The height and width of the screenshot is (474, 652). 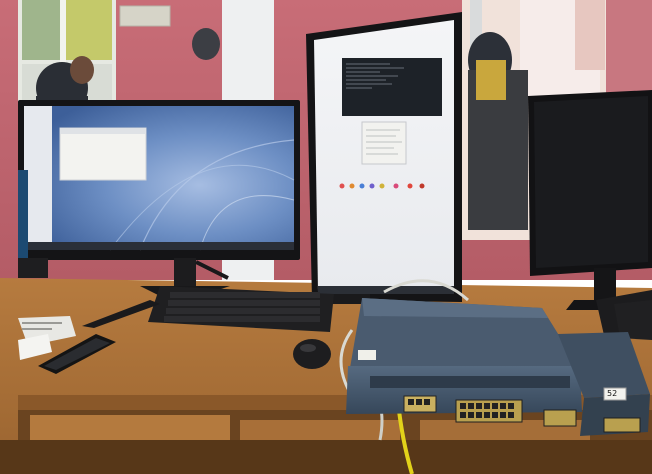 I want to click on left-edge-screen, so click(x=23, y=216).